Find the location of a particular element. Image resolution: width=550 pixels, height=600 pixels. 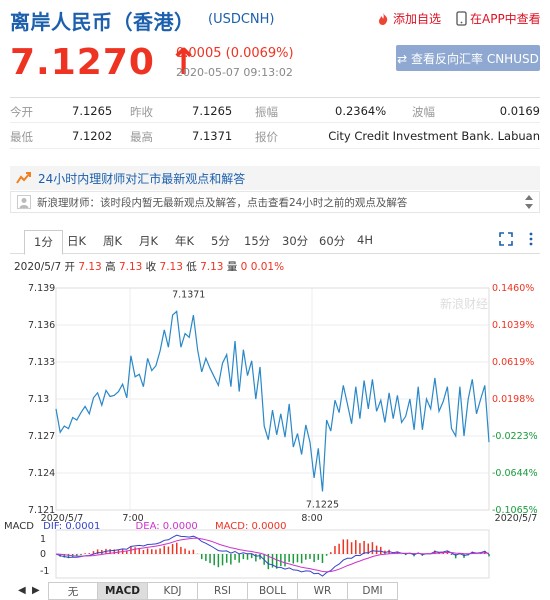

trend-icon is located at coordinates (23, 178).